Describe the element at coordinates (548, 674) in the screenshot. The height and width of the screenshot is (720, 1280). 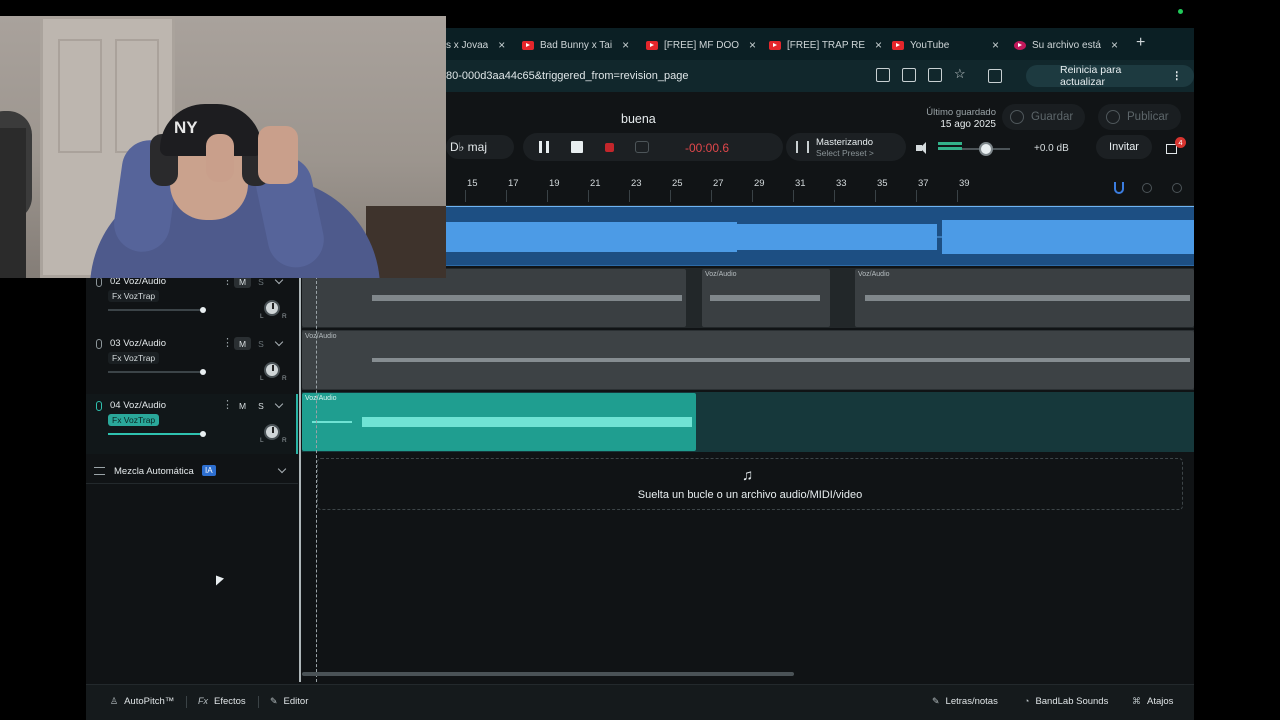
I see `horizontal-scrollbar` at that location.